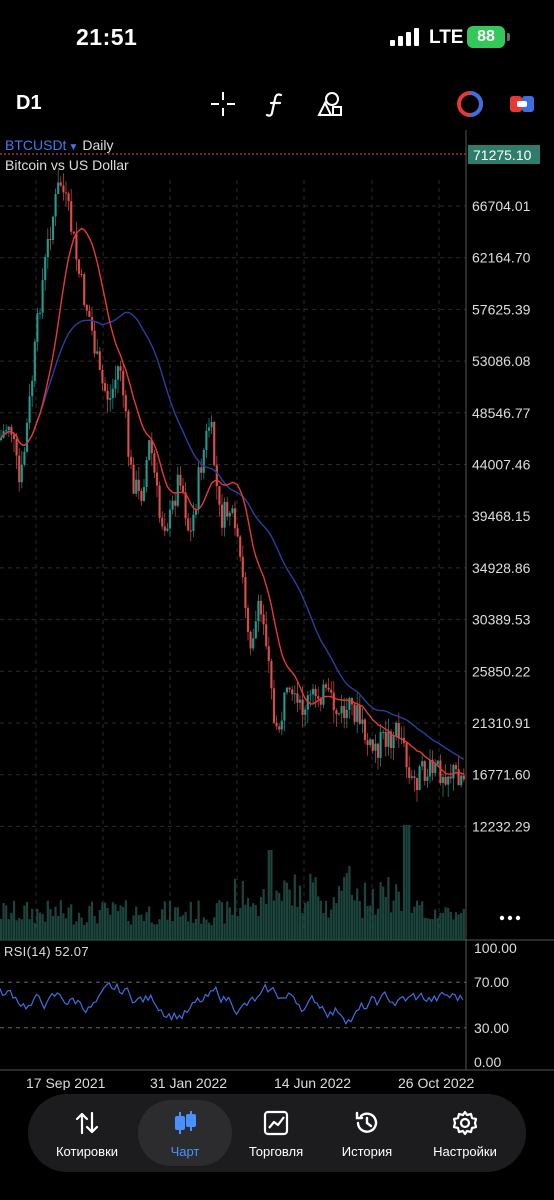 The image size is (554, 1200). Describe the element at coordinates (98, 145) in the screenshot. I see `symbol-period: Daily` at that location.